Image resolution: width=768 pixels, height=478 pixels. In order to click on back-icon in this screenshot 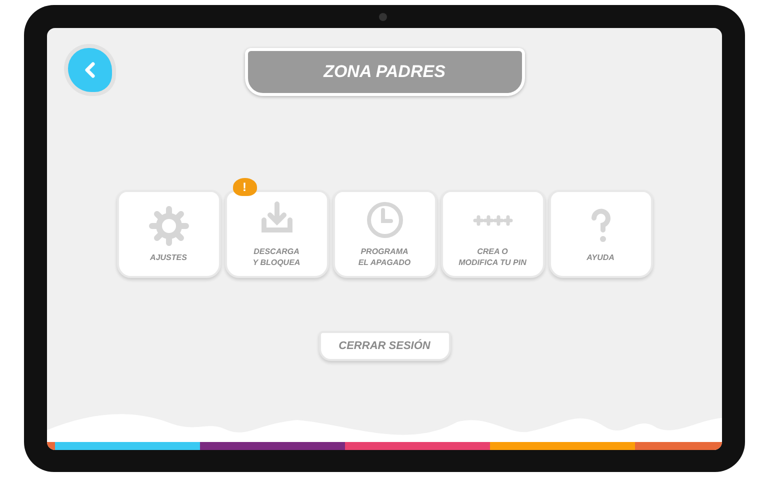, I will do `click(90, 70)`.